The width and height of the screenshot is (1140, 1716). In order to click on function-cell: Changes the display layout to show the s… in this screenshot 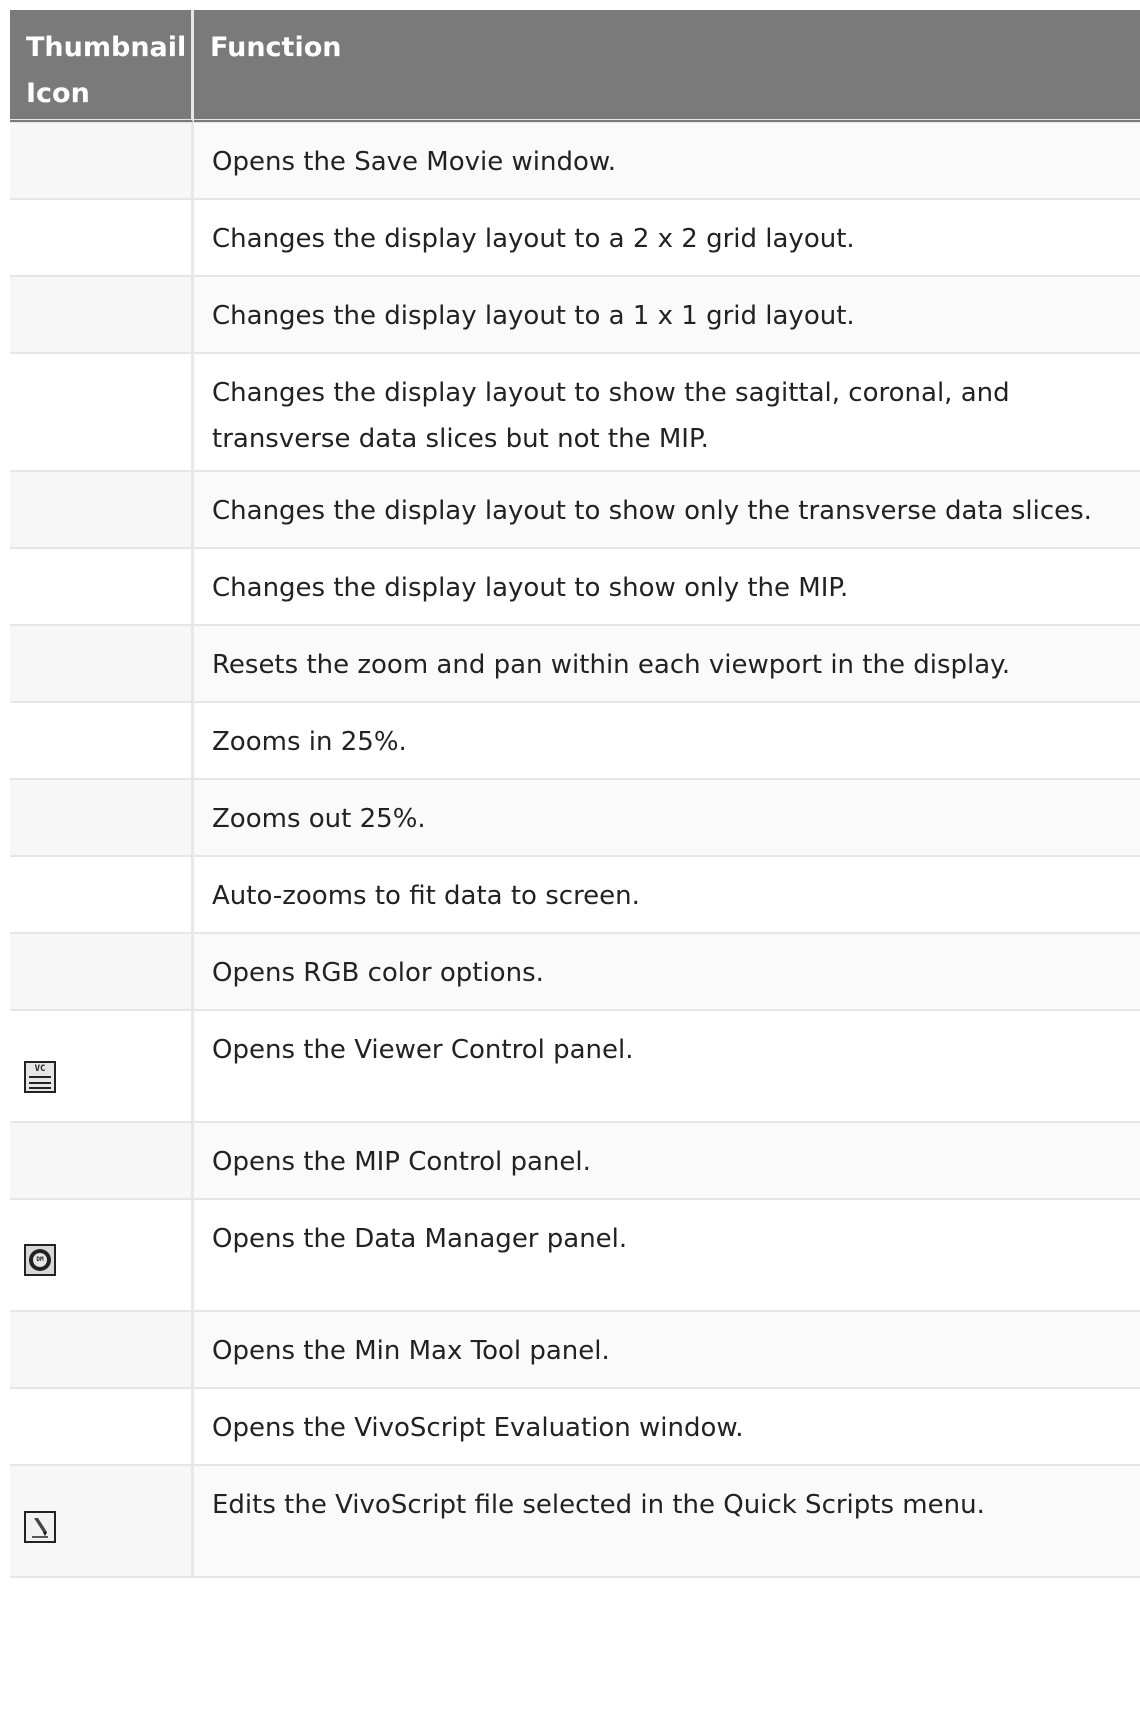, I will do `click(667, 413)`.